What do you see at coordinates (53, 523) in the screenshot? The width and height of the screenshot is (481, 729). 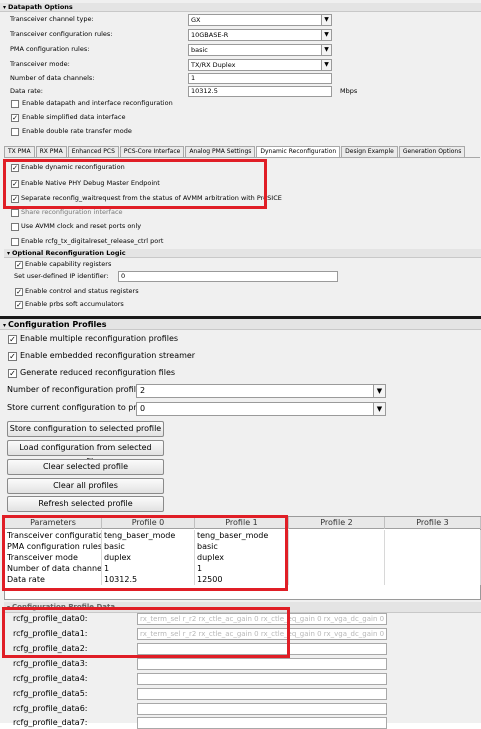 I see `col-header-parameters: Parameters` at bounding box center [53, 523].